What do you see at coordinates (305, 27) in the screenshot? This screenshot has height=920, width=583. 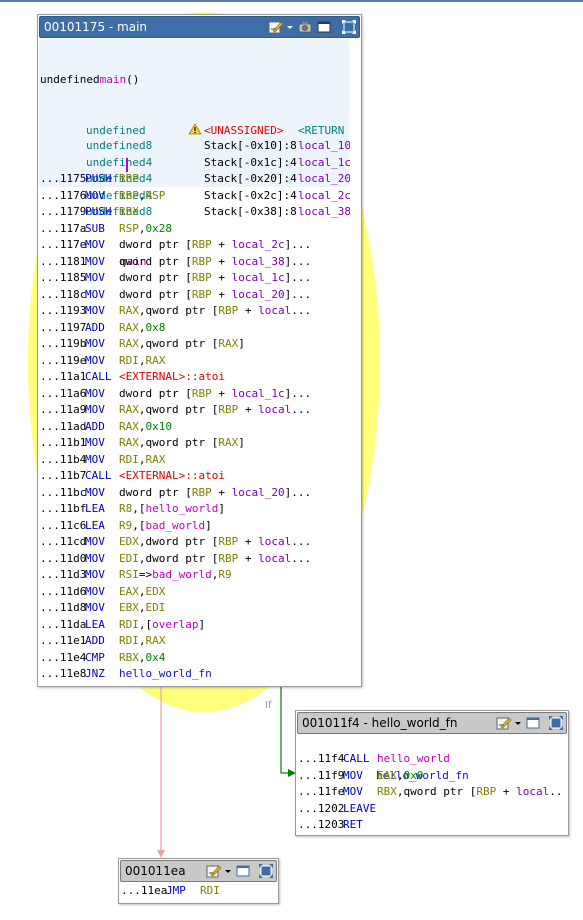 I see `snapshot-icon` at bounding box center [305, 27].